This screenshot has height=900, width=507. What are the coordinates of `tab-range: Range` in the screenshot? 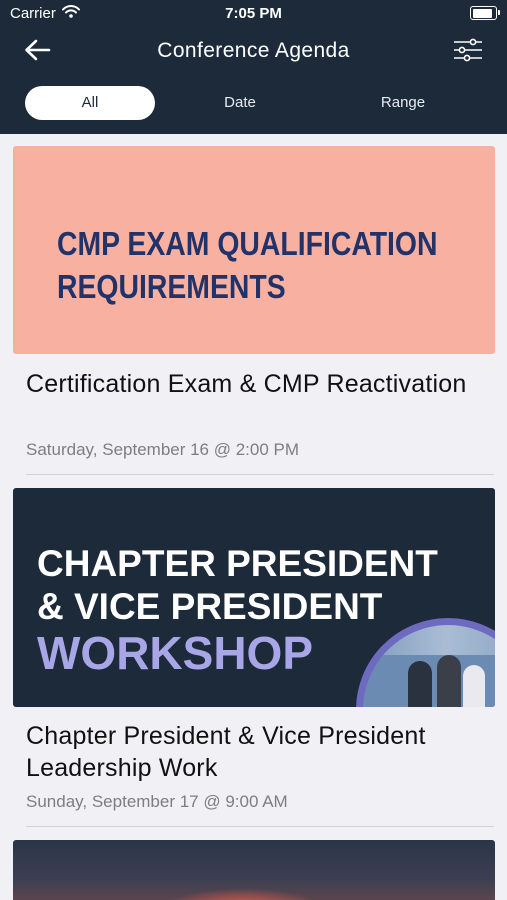 It's located at (403, 103).